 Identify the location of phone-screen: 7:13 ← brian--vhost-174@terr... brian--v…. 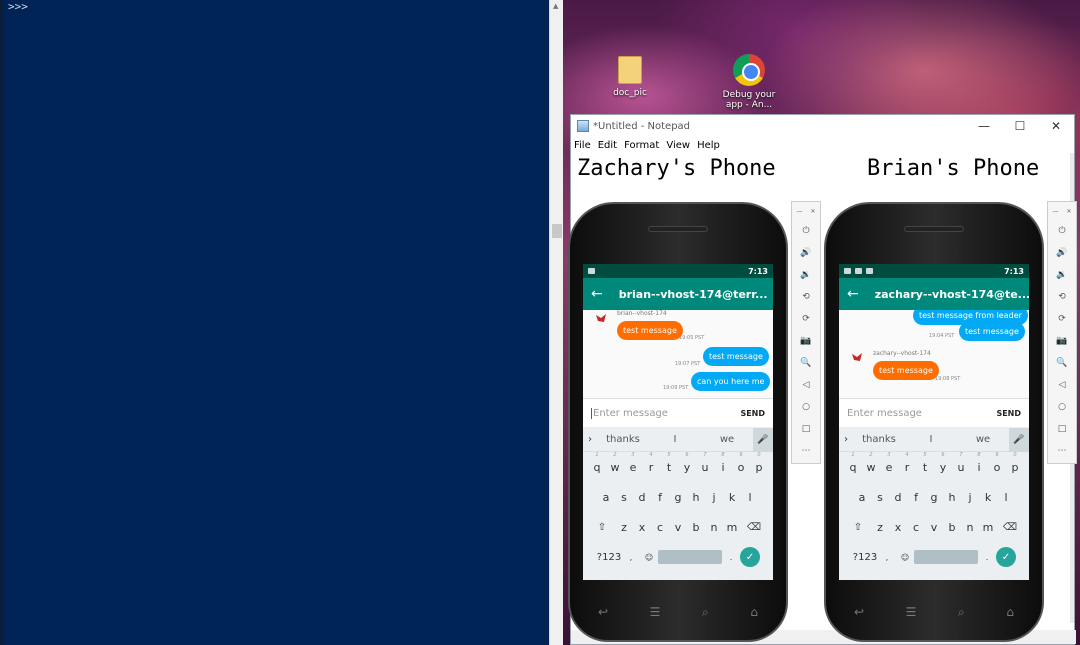
(678, 422).